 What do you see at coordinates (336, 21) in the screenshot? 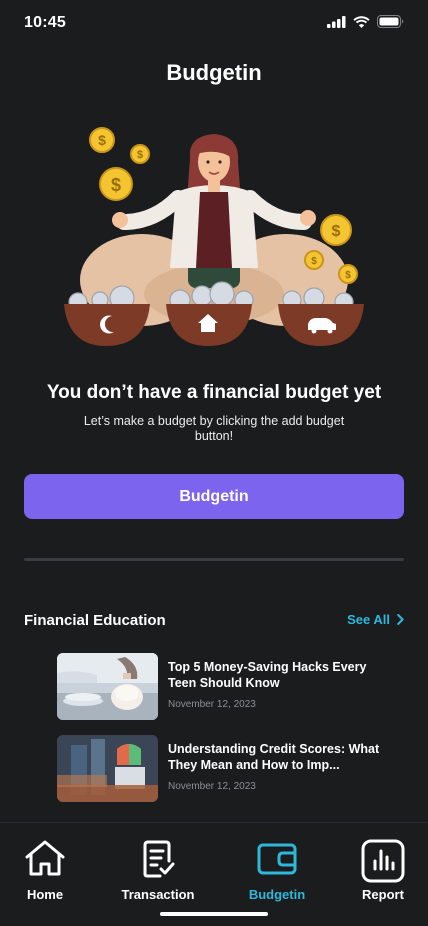
I see `cellular-signal-icon` at bounding box center [336, 21].